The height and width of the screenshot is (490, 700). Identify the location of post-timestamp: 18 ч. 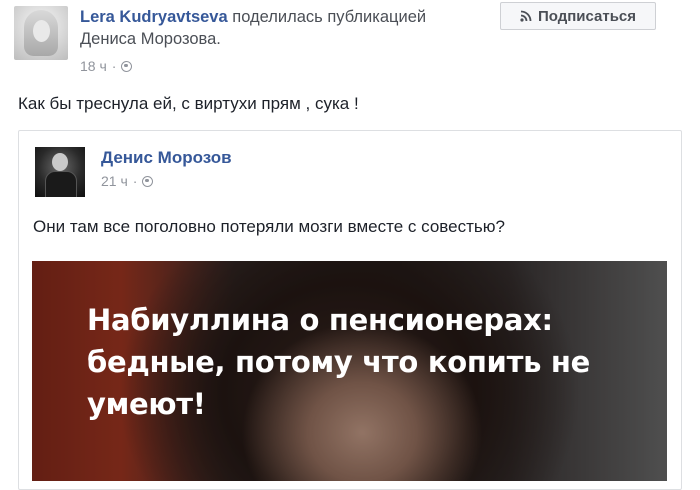
(93, 66).